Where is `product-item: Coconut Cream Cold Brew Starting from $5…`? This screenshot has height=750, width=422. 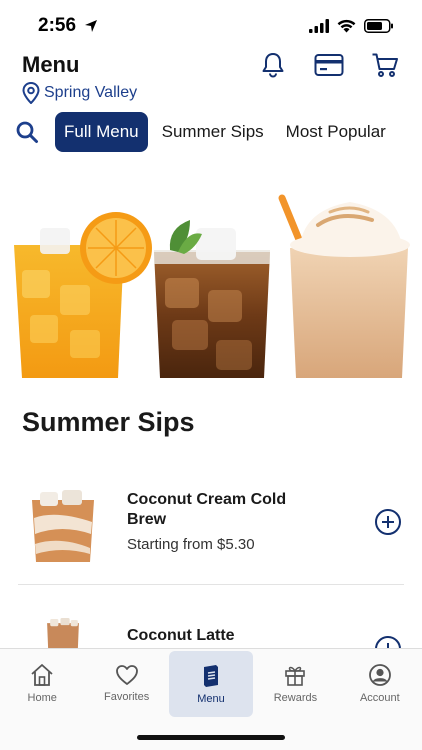 product-item: Coconut Cream Cold Brew Starting from $5… is located at coordinates (211, 533).